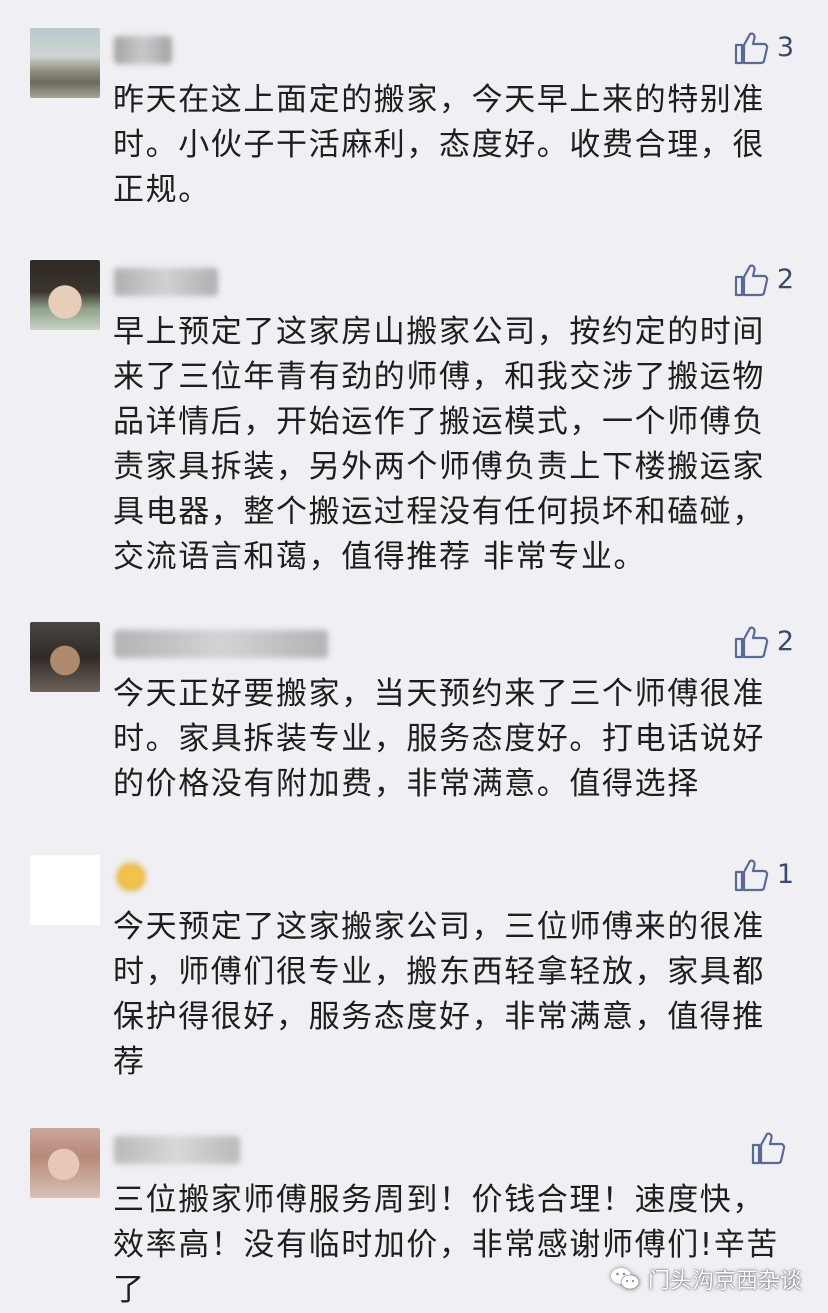 This screenshot has width=828, height=1313. I want to click on like-count: 1, so click(785, 874).